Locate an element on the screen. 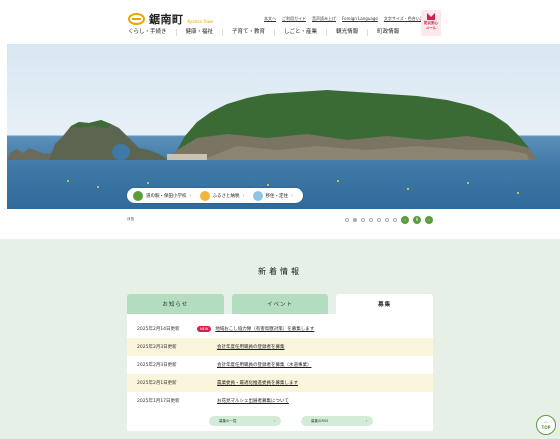  quick-links-bar: 道の駅・保田小学校 › ふるさと納税 › 移住・定住 › is located at coordinates (215, 195).